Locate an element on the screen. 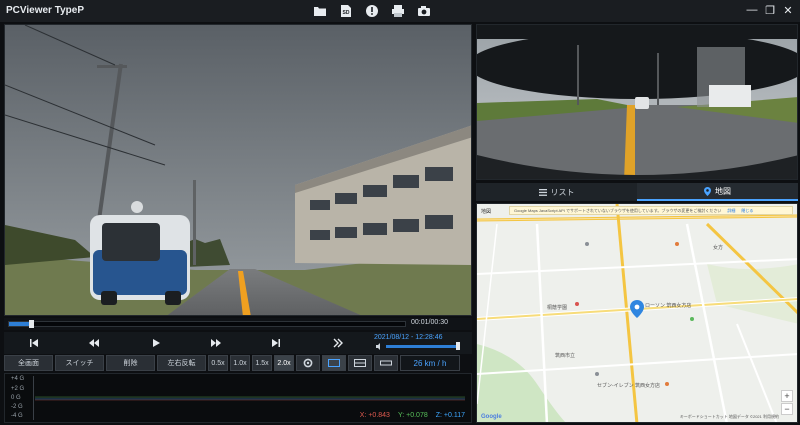 This screenshot has height=425, width=800. rear-camera-video is located at coordinates (637, 102).